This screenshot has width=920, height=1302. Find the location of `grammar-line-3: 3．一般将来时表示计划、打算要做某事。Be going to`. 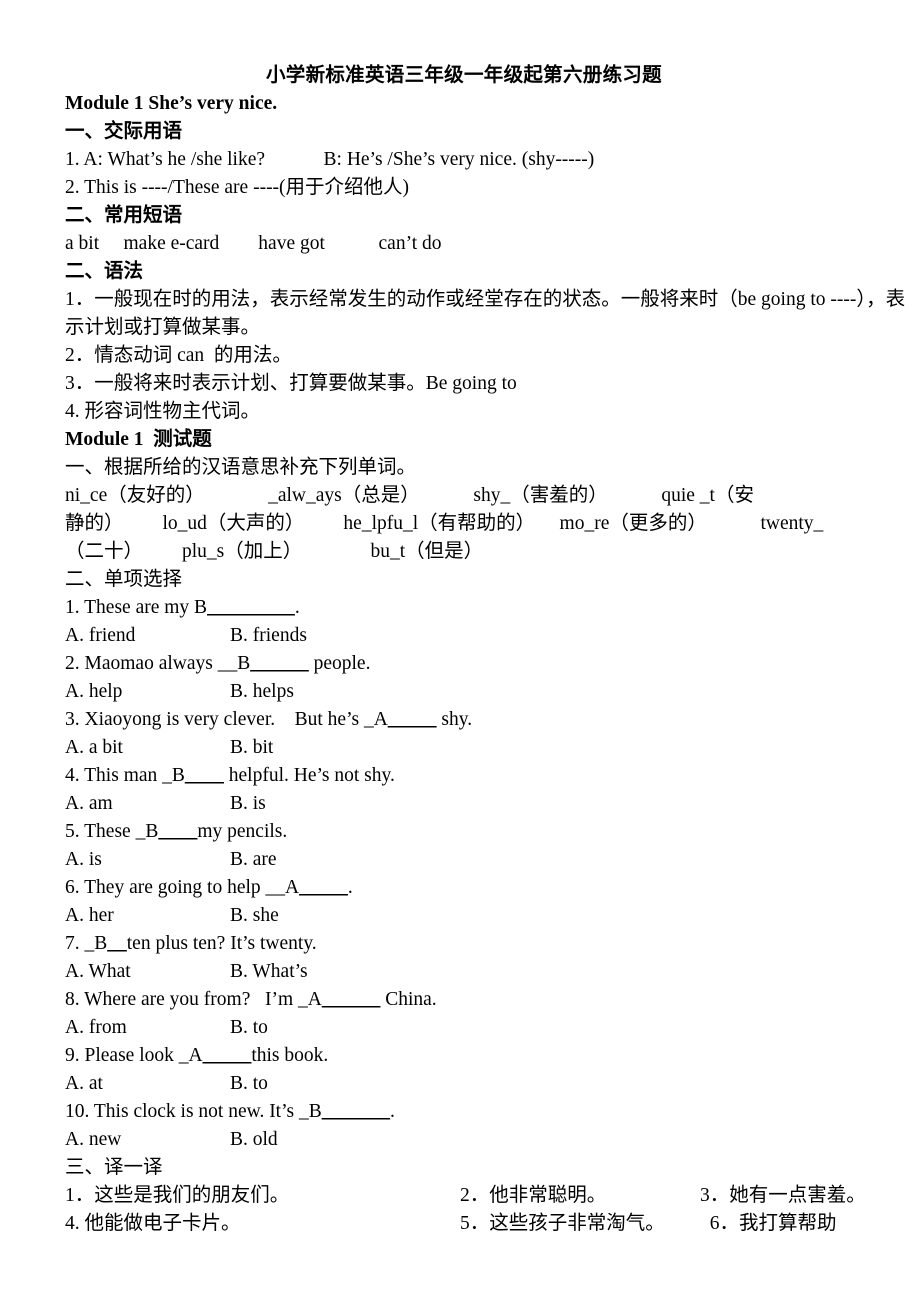

grammar-line-3: 3．一般将来时表示计划、打算要做某事。Be going to is located at coordinates (291, 383).